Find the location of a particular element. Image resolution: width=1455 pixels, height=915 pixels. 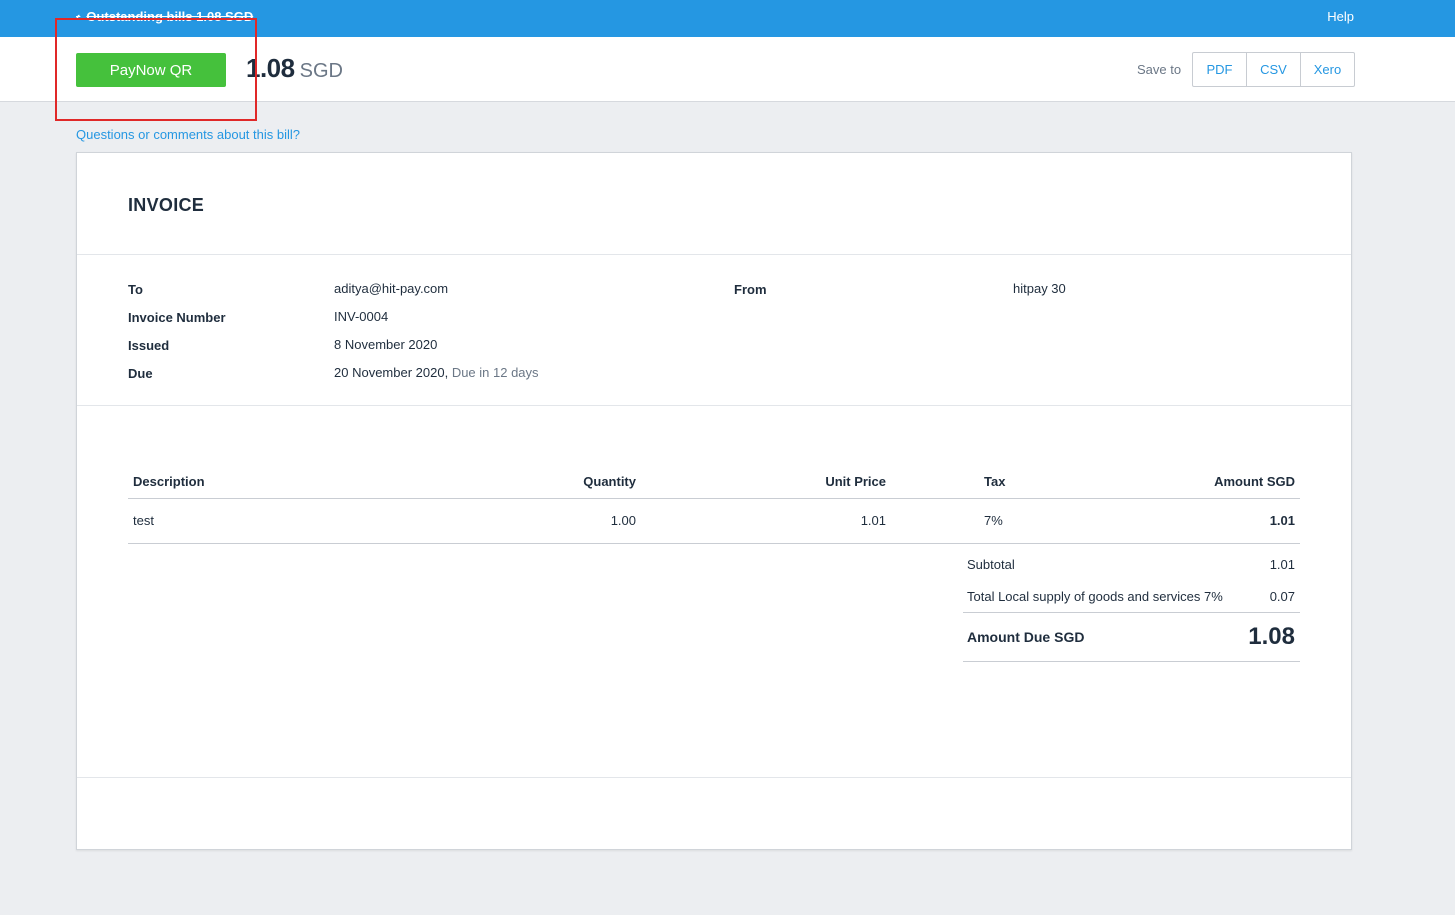

table-row-rule is located at coordinates (714, 543).